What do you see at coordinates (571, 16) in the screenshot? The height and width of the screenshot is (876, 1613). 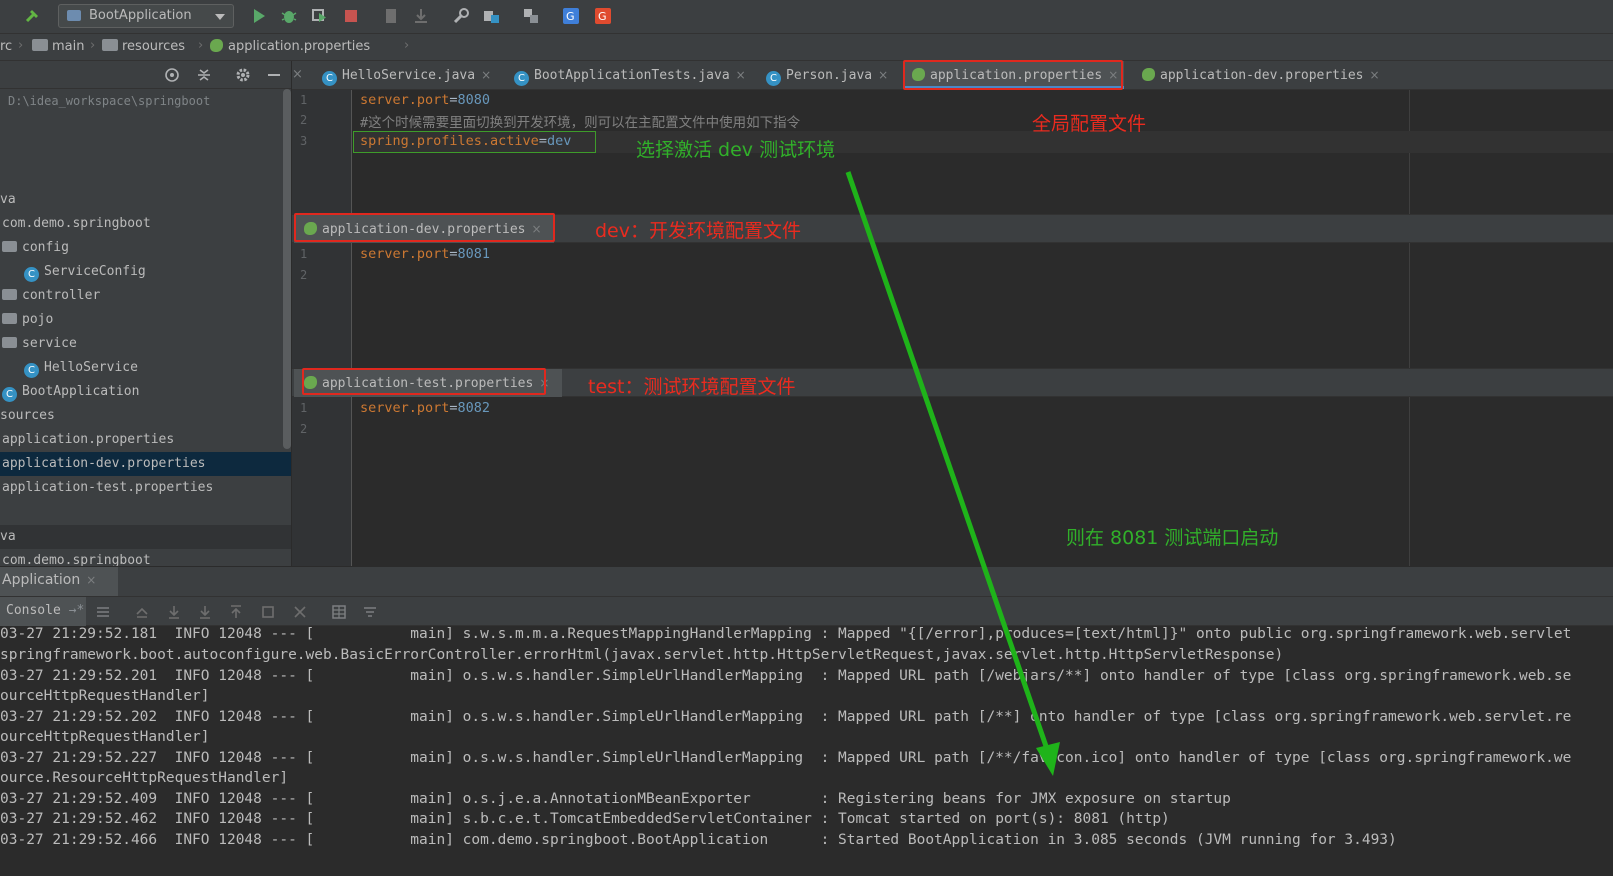 I see `translate-google-icon: G` at bounding box center [571, 16].